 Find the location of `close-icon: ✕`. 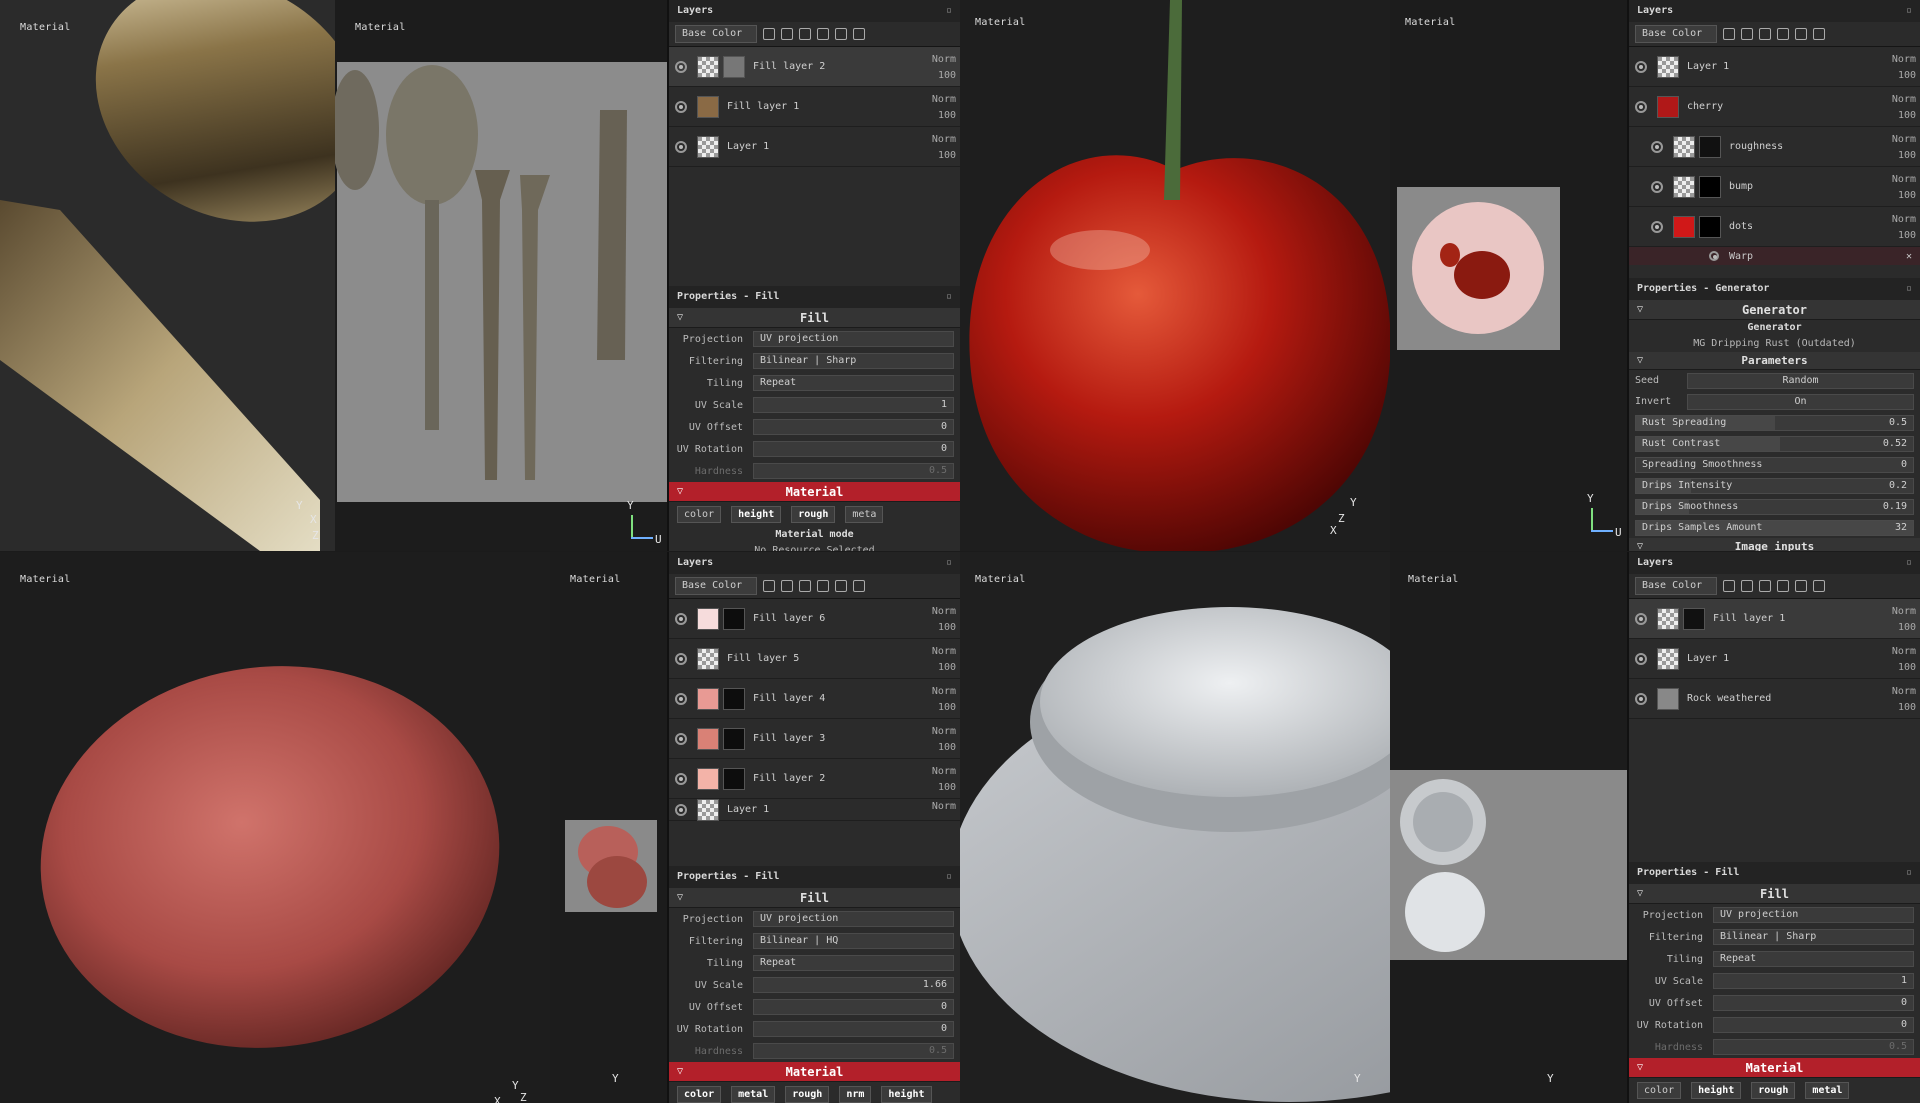

close-icon: ✕ is located at coordinates (1909, 256).